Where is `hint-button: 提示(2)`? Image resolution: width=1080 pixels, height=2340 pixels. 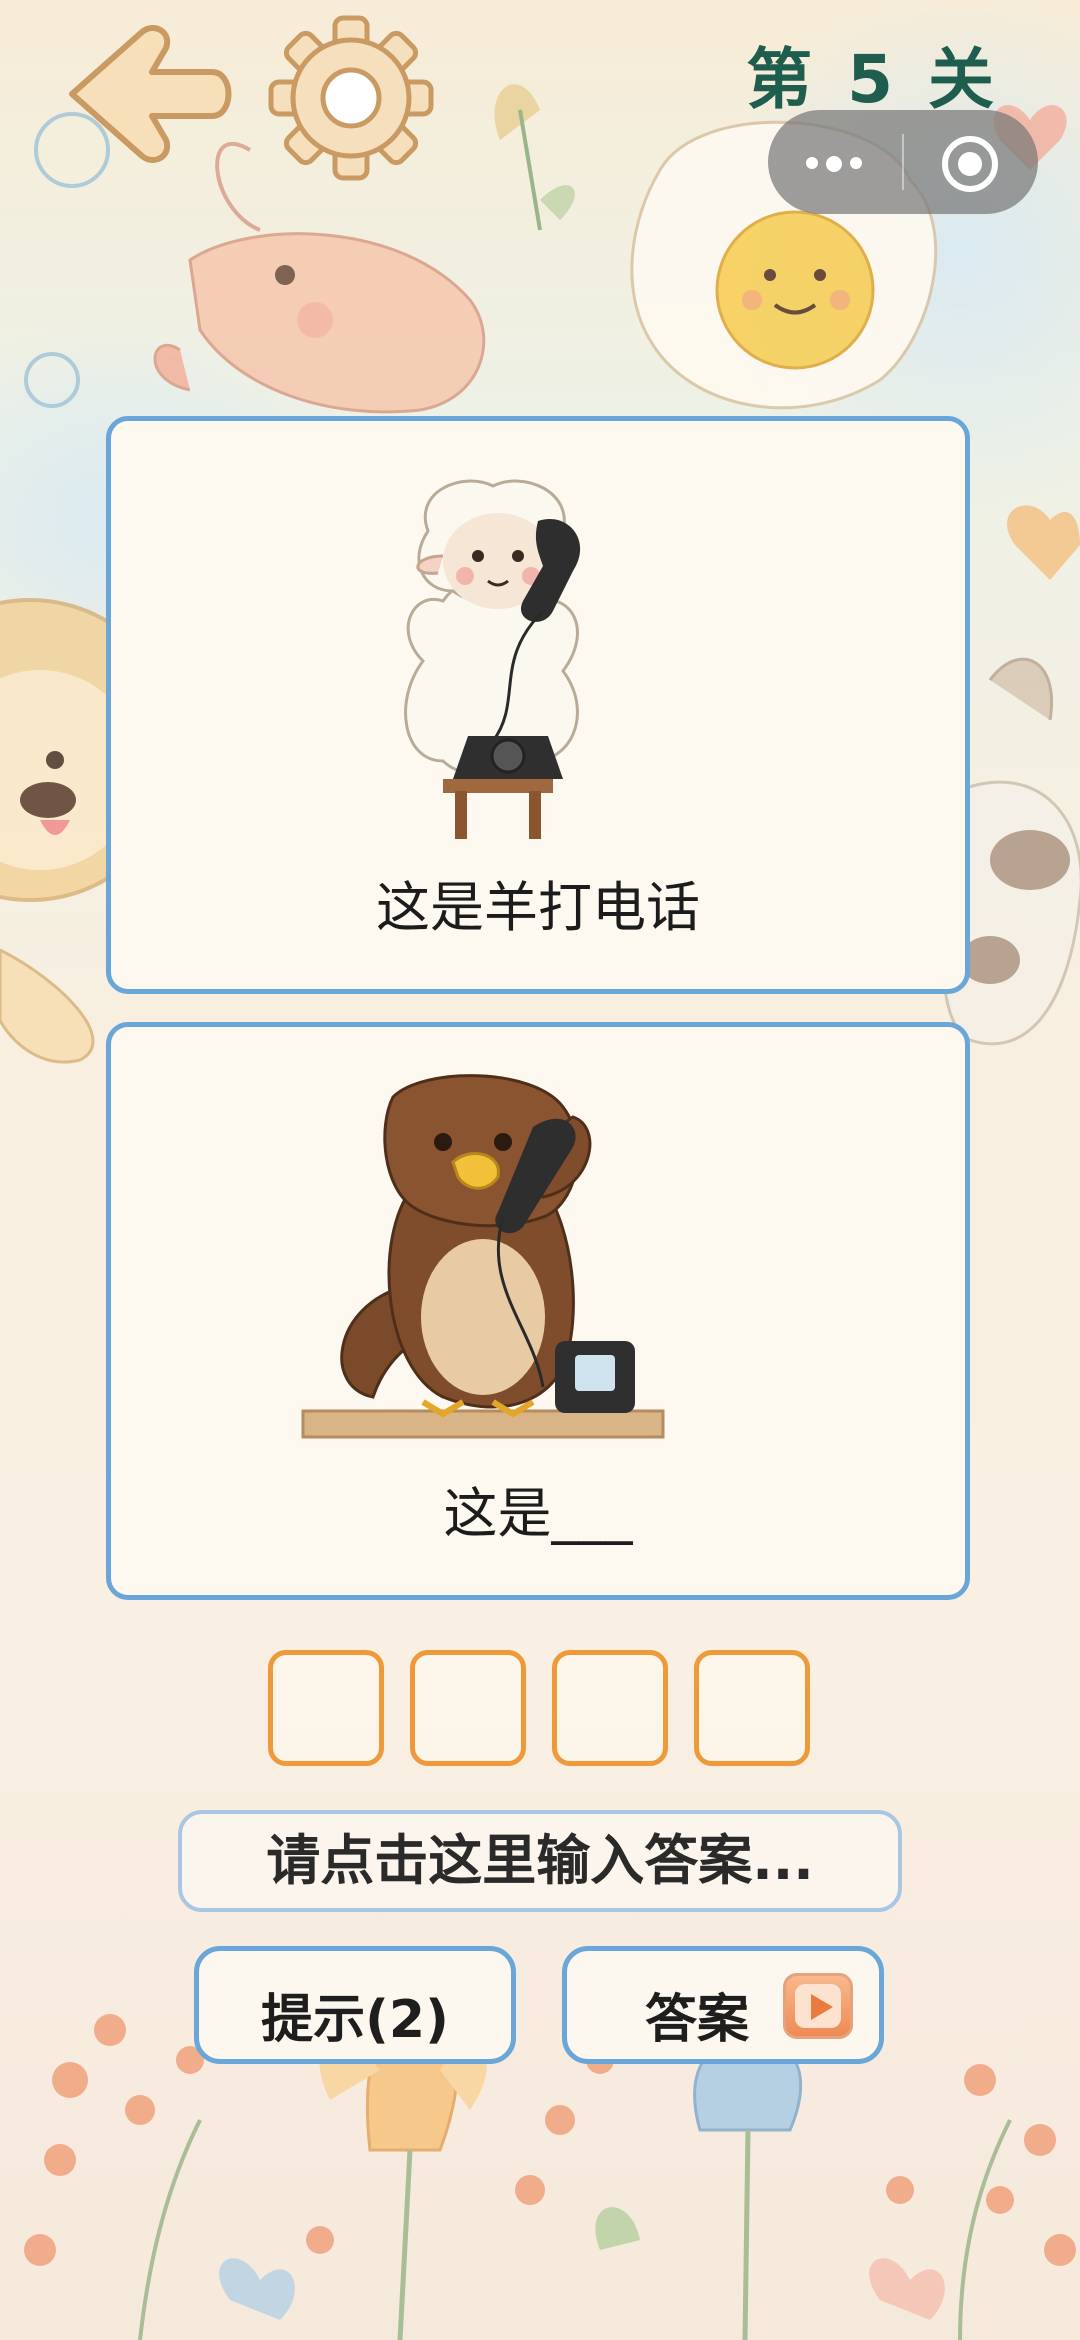 hint-button: 提示(2) is located at coordinates (355, 2005).